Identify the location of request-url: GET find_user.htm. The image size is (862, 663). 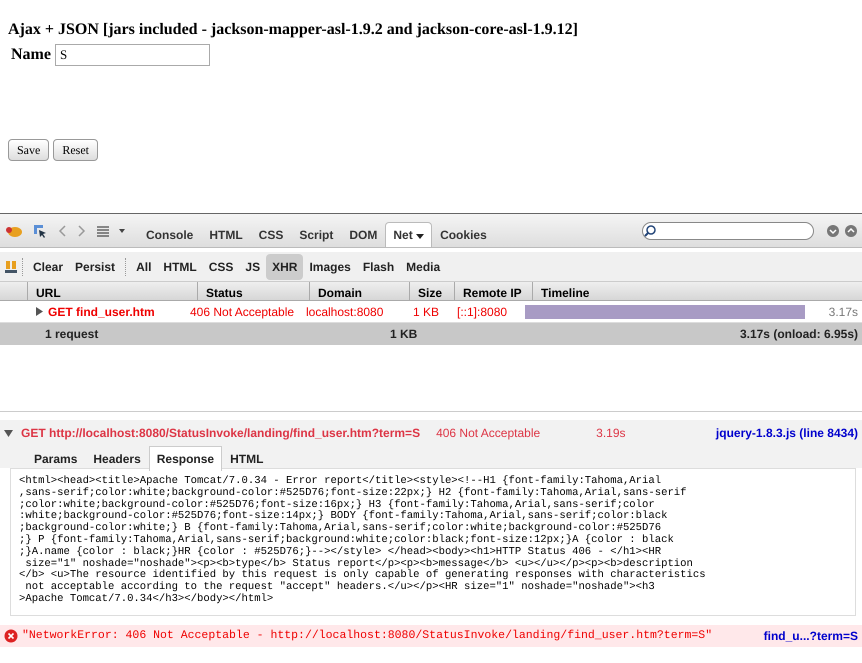
(118, 311).